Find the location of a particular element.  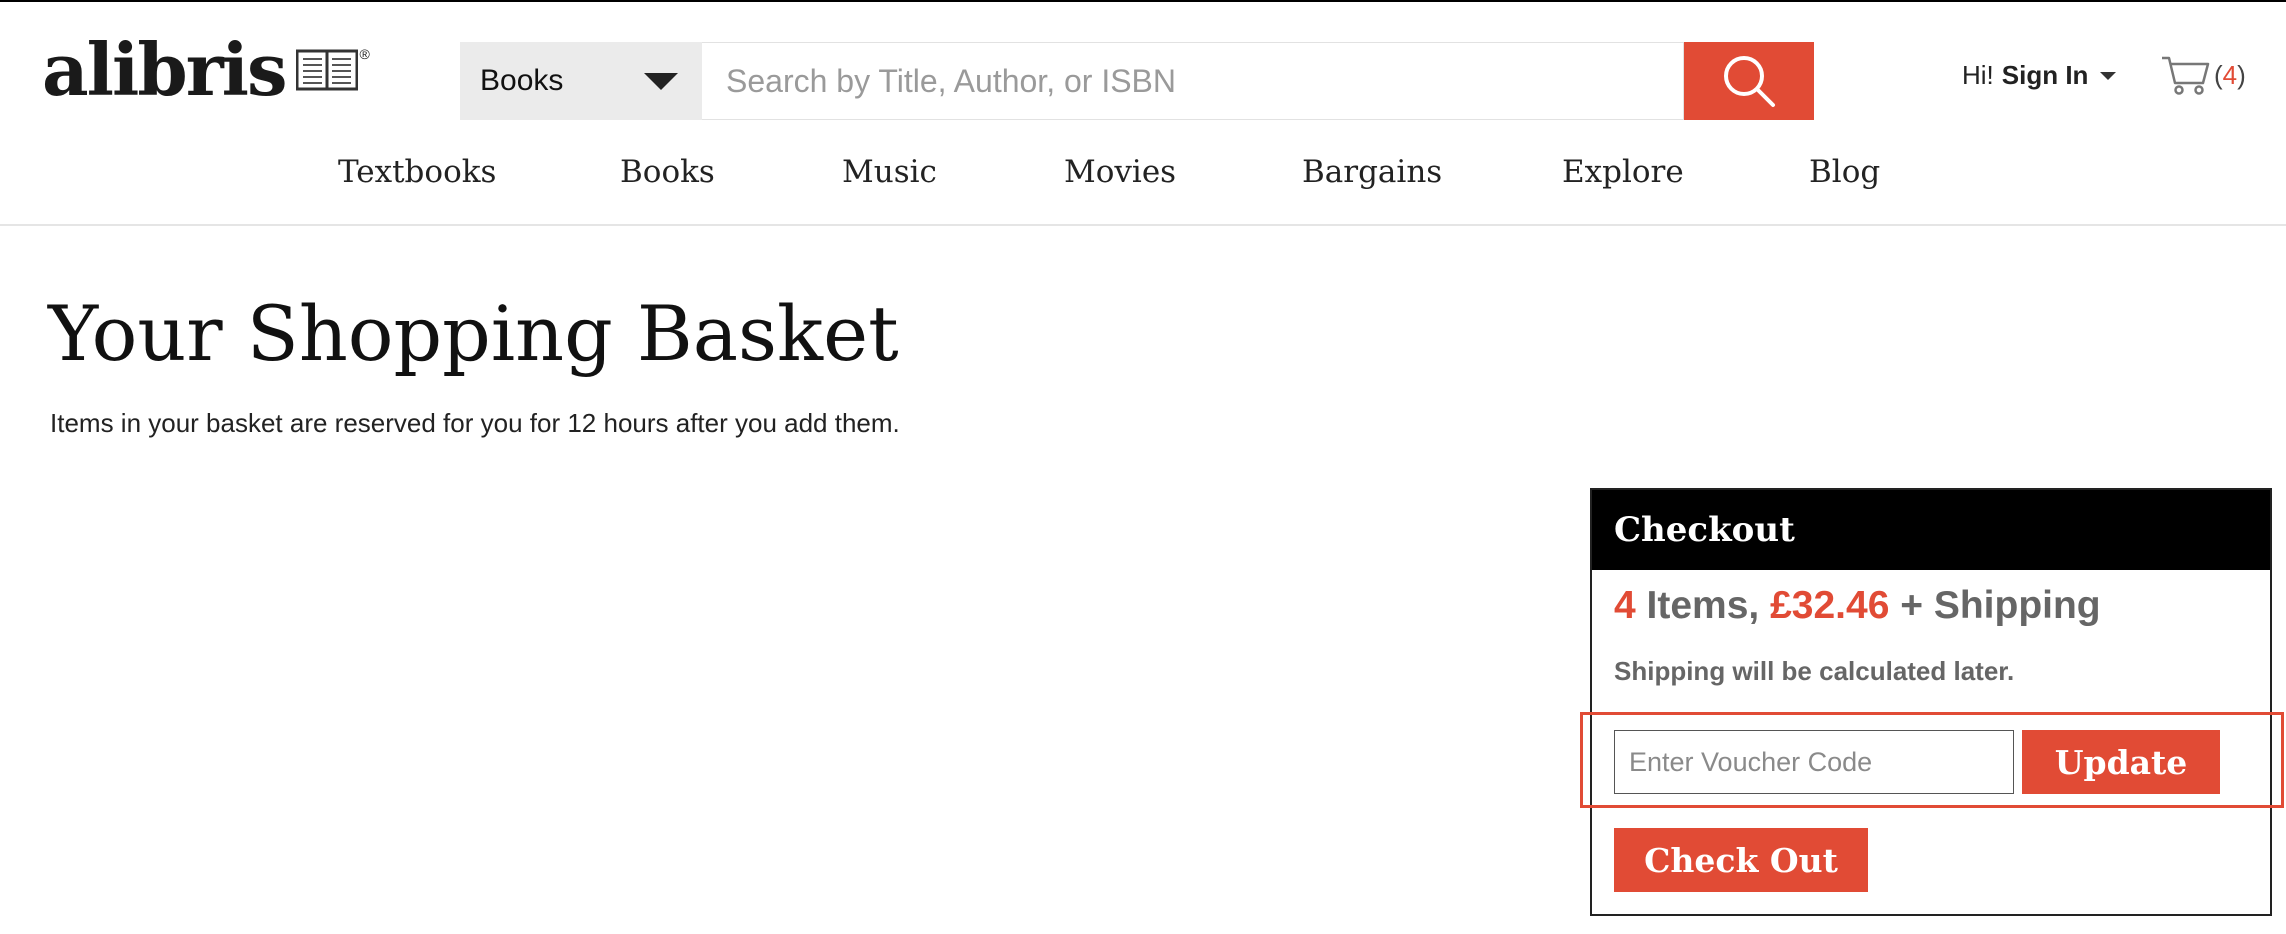

alibris-logo: alibris ® is located at coordinates (206, 70).